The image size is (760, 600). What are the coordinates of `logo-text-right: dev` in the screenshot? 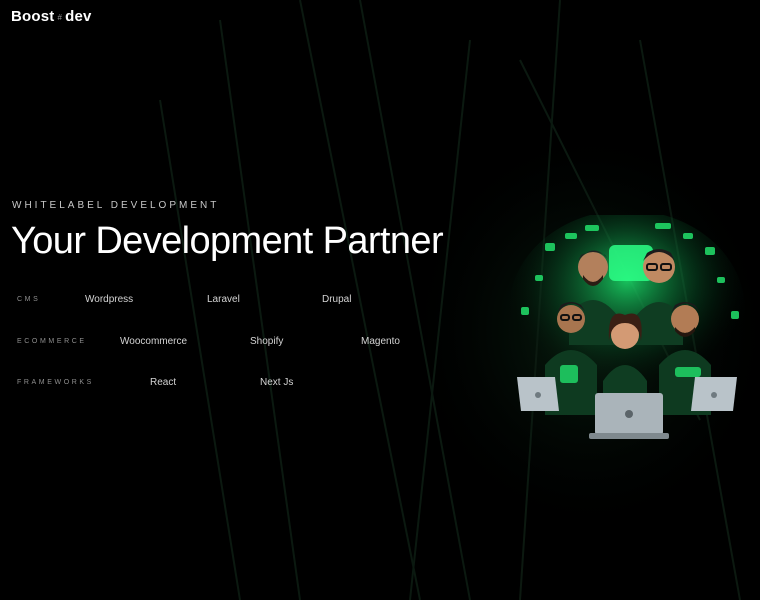 It's located at (78, 16).